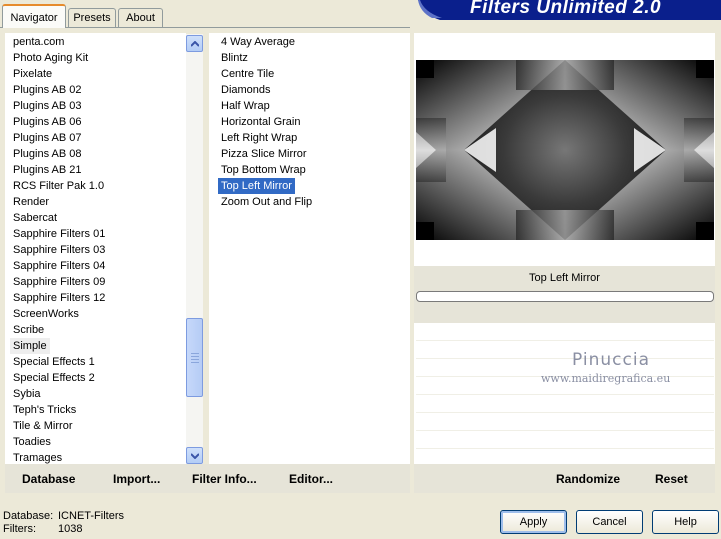 This screenshot has height=539, width=721. Describe the element at coordinates (47, 170) in the screenshot. I see `category-item: Plugins AB 21` at that location.